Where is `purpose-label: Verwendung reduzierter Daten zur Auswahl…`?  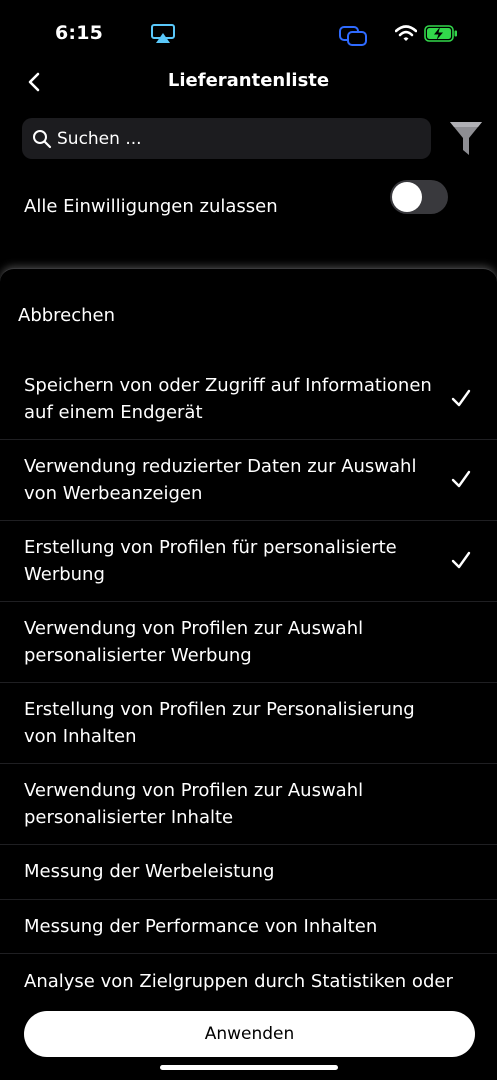
purpose-label: Verwendung reduzierter Daten zur Auswahl… is located at coordinates (220, 480).